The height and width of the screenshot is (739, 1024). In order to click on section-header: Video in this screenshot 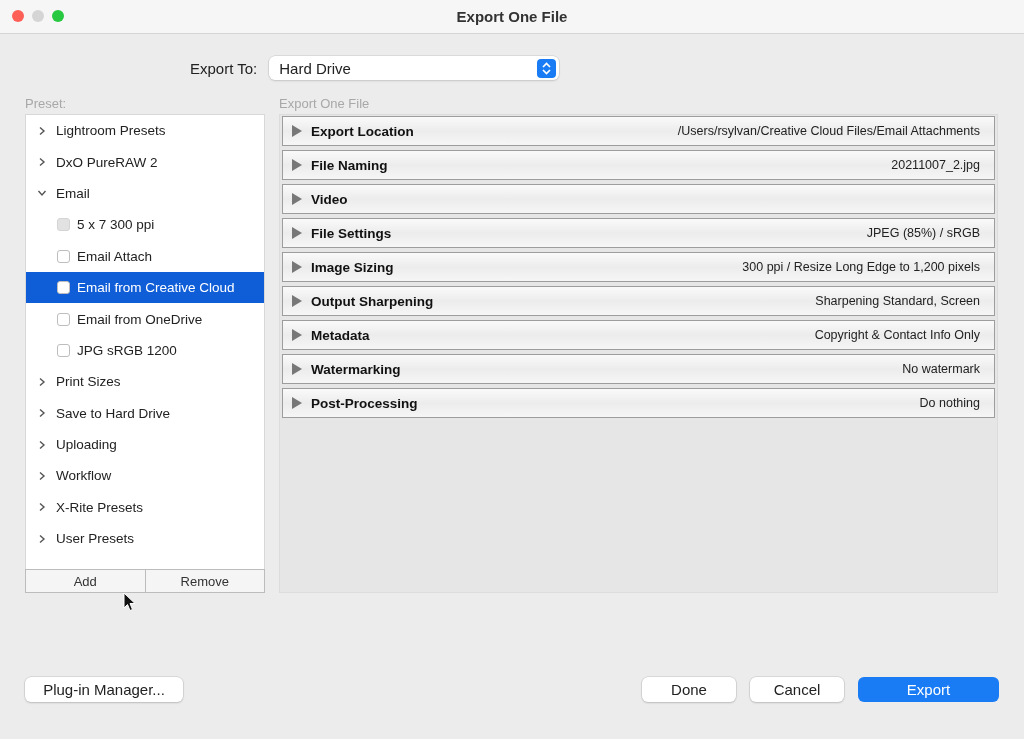, I will do `click(638, 199)`.